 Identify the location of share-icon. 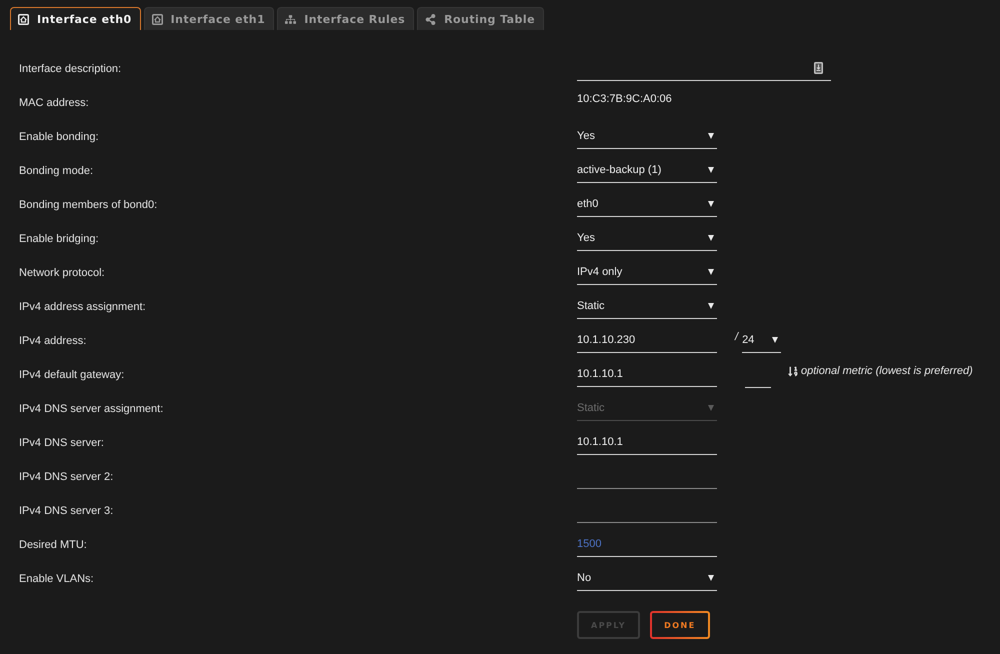
(430, 19).